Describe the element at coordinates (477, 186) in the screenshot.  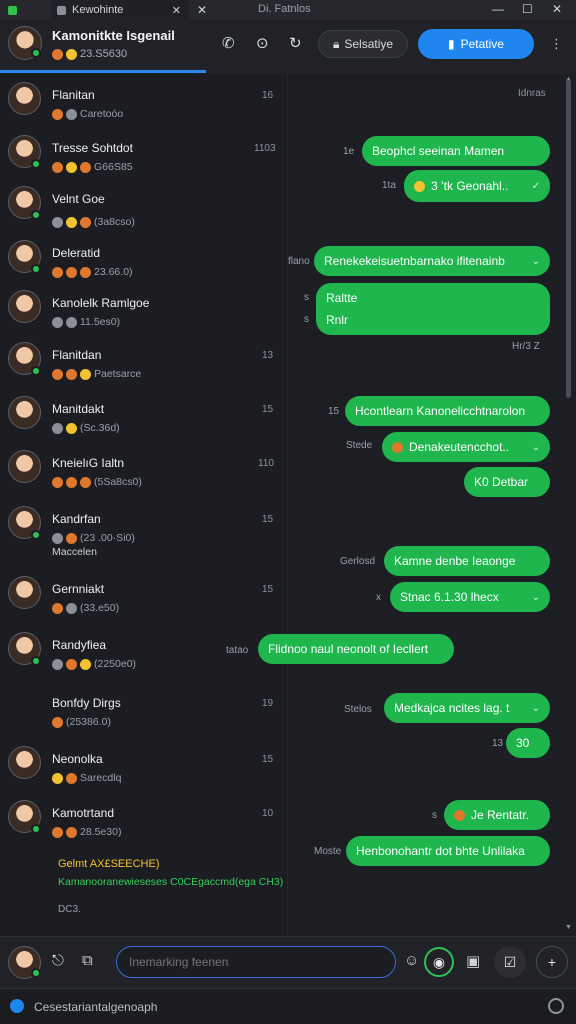
I see `message-bubble: 3 ’tk Geonahl.. ✓` at that location.